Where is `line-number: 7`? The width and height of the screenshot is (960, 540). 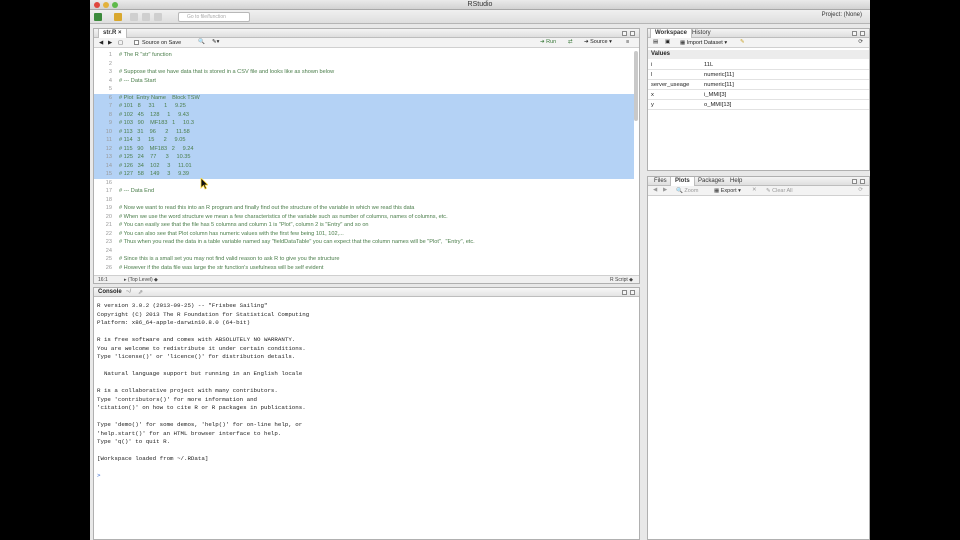 line-number: 7 is located at coordinates (110, 106).